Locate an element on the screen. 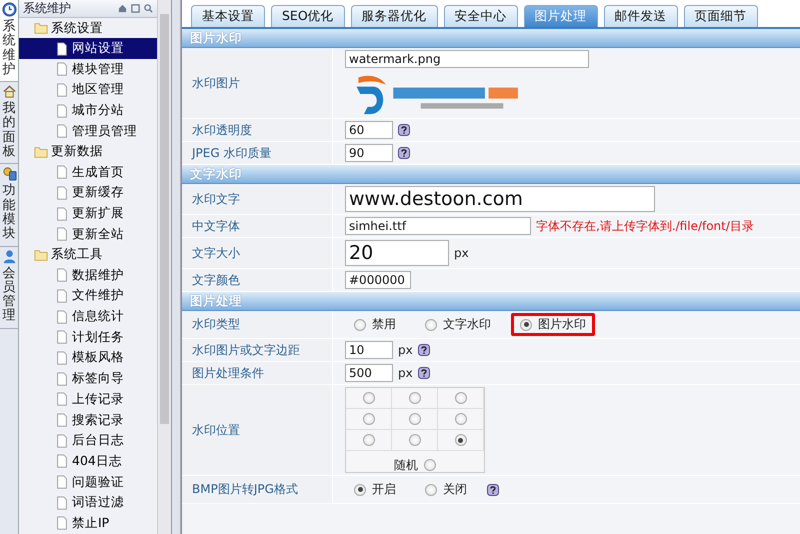 This screenshot has height=534, width=800. tree-item: 更新缓存 is located at coordinates (88, 193).